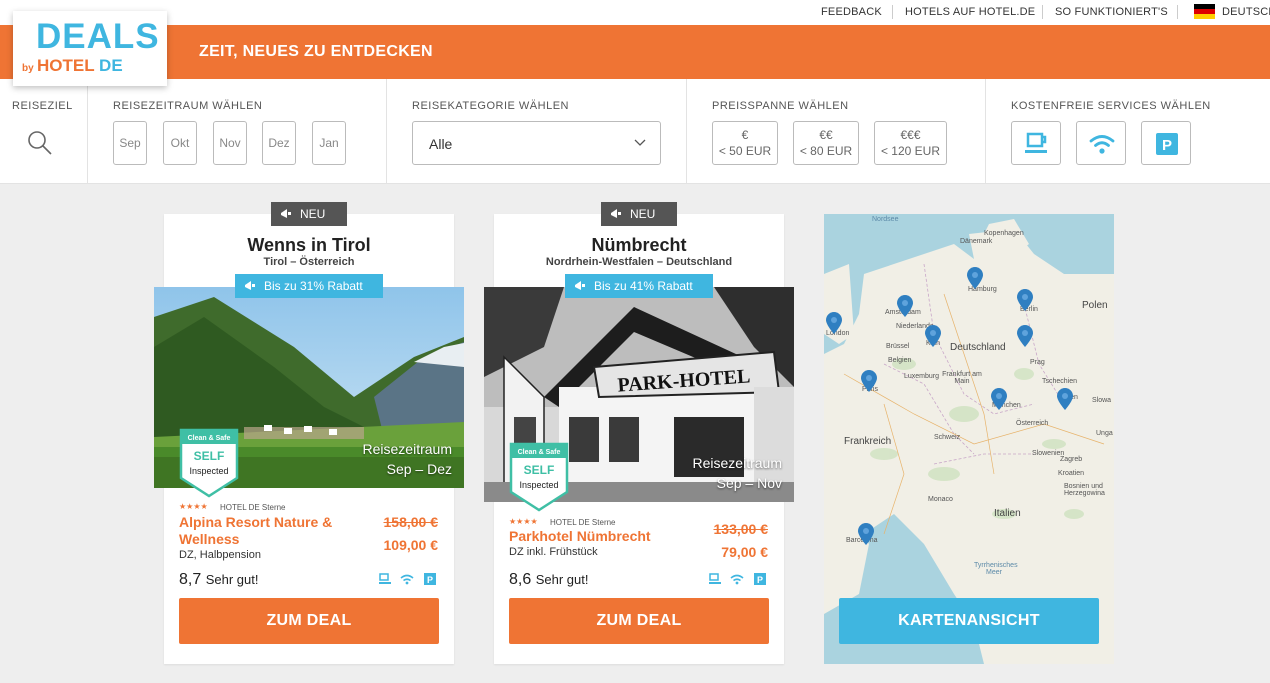  What do you see at coordinates (1111, 106) in the screenshot?
I see `services-label: KOSTENFREIE SERVICES WÄHLEN` at bounding box center [1111, 106].